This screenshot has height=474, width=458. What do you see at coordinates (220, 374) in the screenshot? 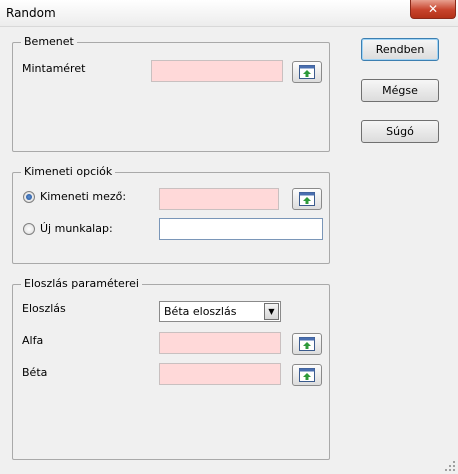
I see `beta-field` at bounding box center [220, 374].